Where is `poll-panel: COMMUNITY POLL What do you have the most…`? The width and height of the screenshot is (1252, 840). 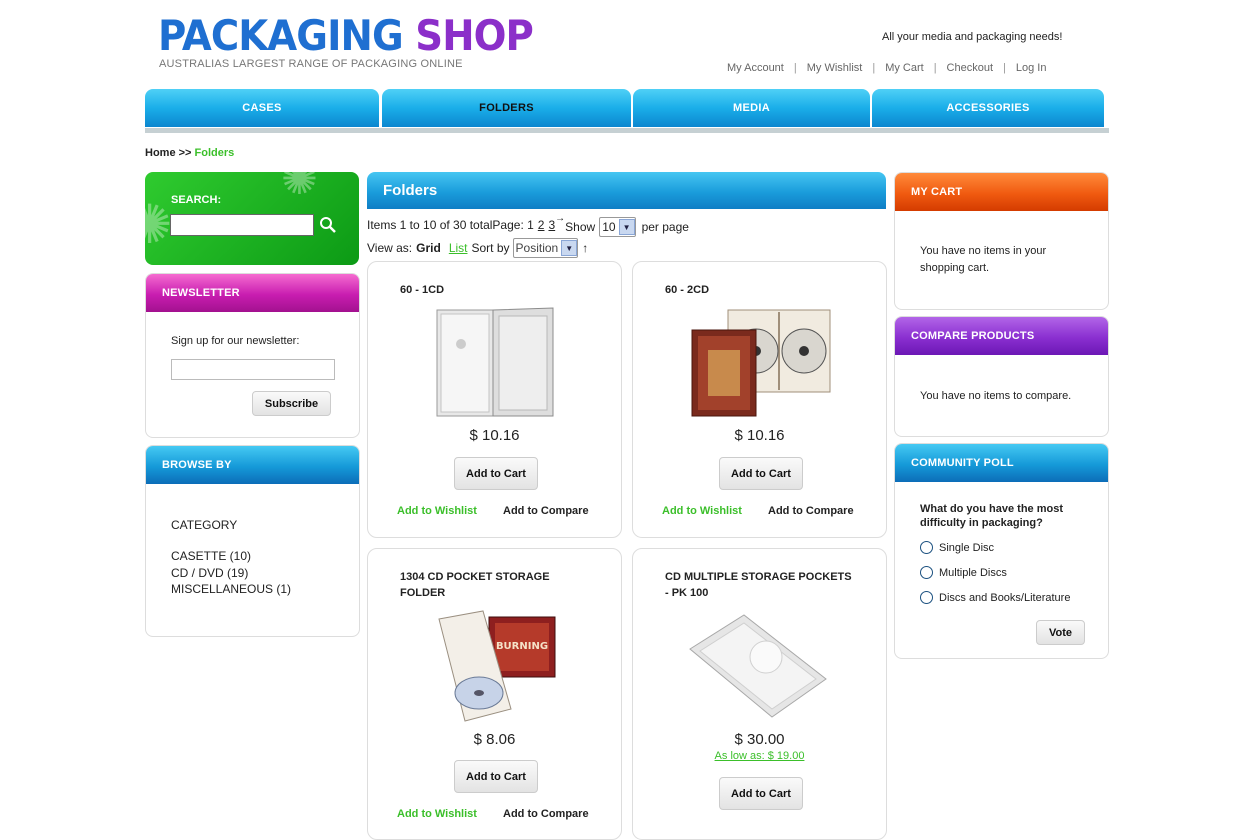 poll-panel: COMMUNITY POLL What do you have the most… is located at coordinates (1001, 551).